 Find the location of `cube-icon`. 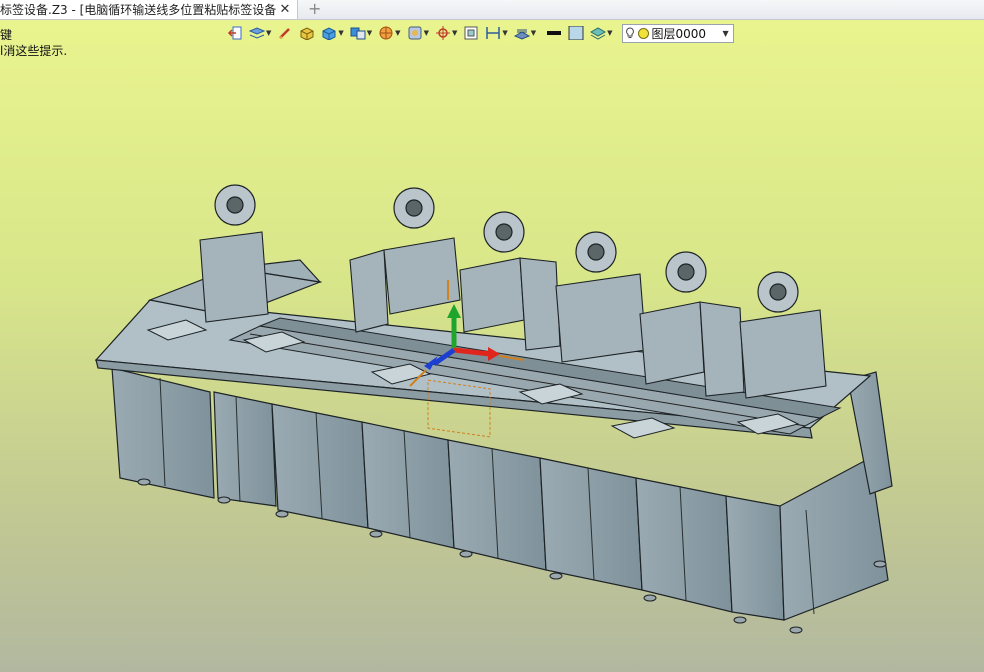

cube-icon is located at coordinates (329, 33).